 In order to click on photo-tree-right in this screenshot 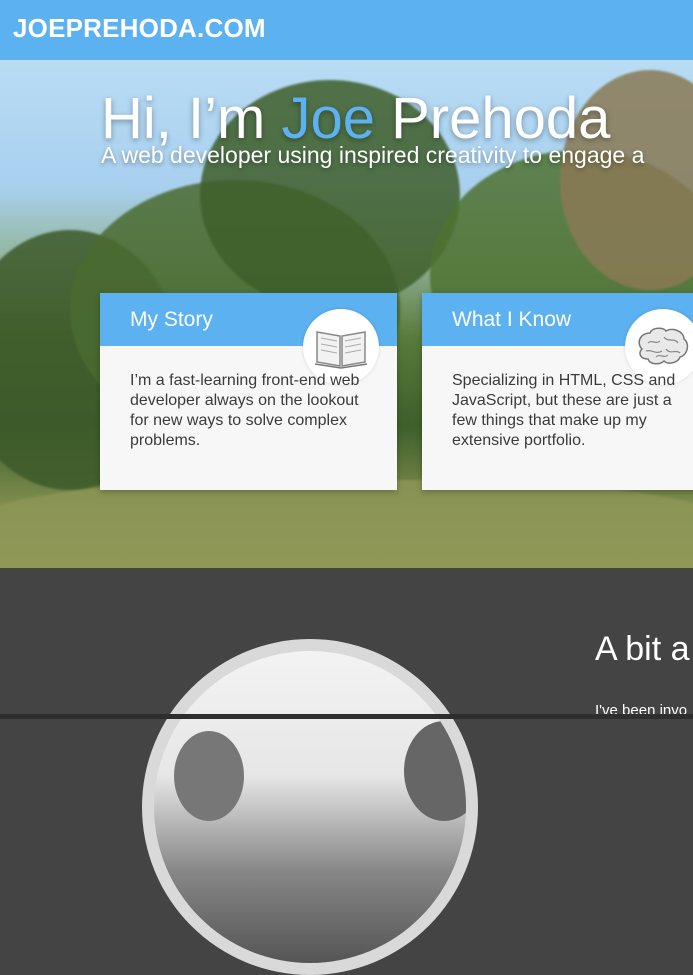, I will do `click(435, 771)`.